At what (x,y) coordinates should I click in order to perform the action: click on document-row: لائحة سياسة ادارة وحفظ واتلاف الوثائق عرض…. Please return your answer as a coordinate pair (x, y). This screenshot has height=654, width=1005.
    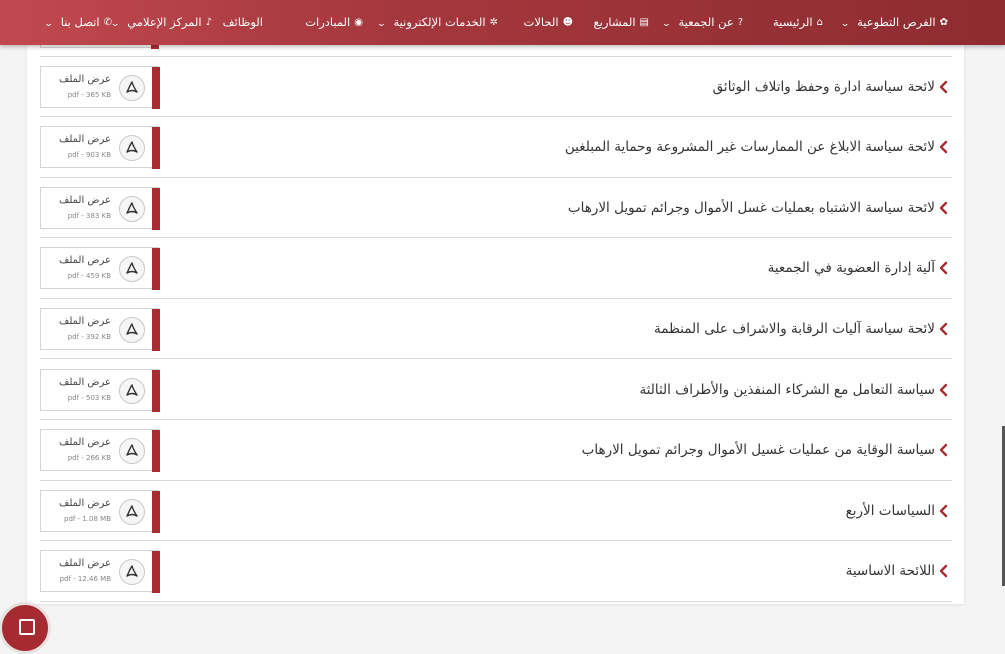
    Looking at the image, I should click on (496, 87).